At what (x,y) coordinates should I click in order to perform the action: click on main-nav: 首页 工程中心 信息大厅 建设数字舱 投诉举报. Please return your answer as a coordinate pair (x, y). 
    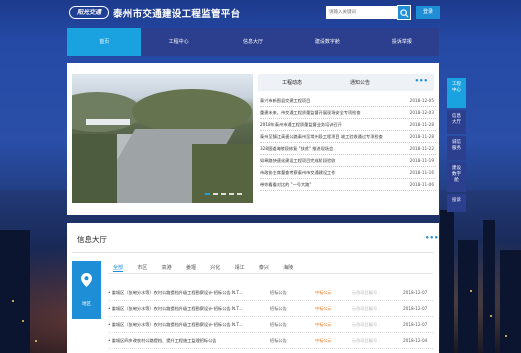
    Looking at the image, I should click on (253, 42).